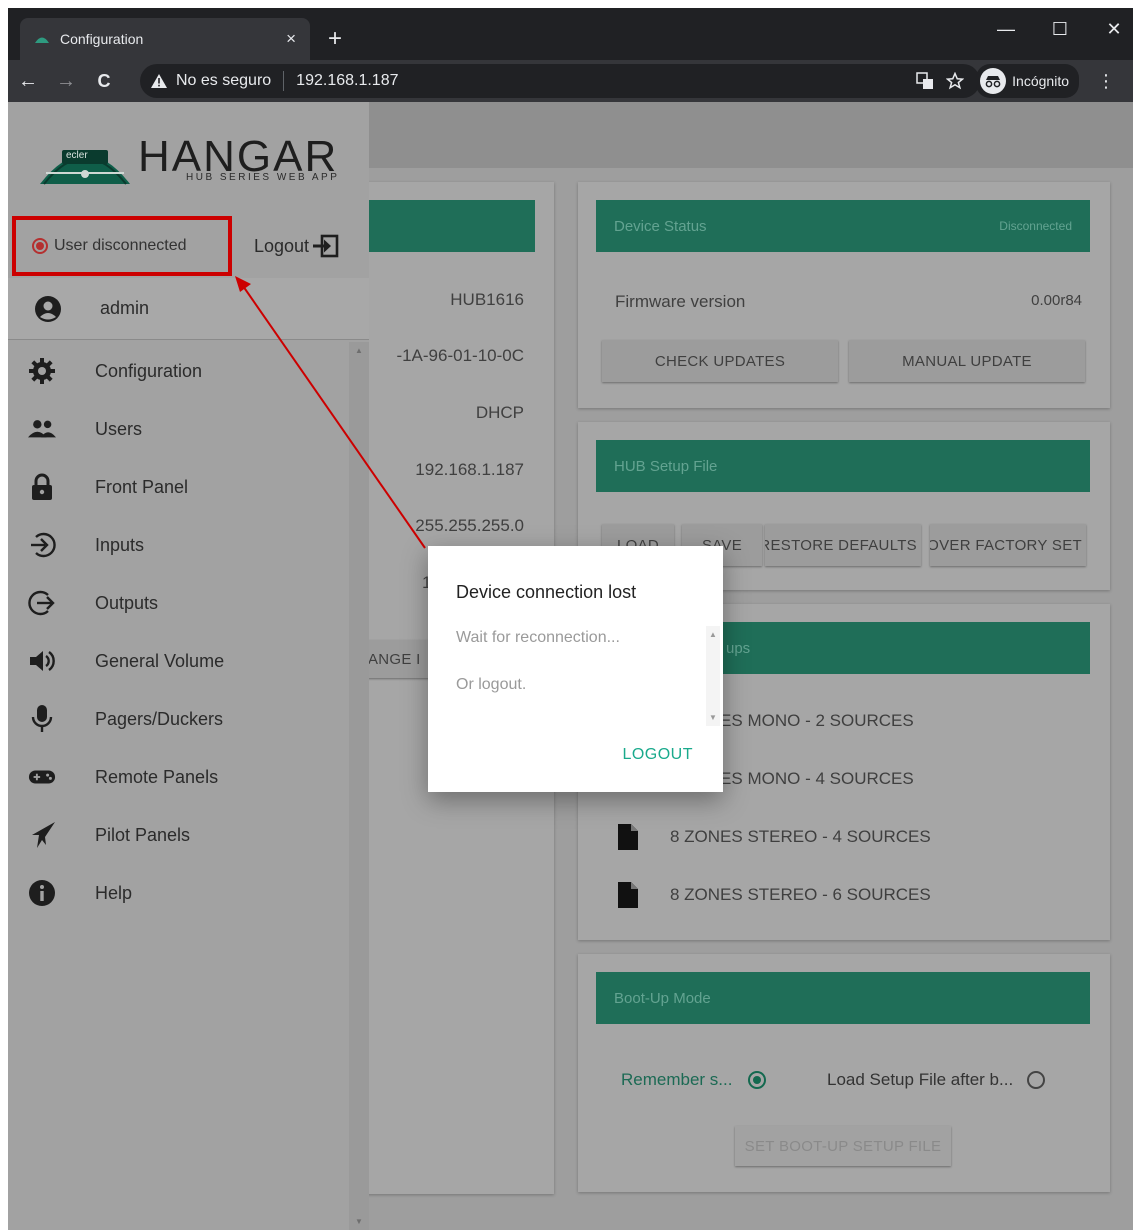  What do you see at coordinates (263, 177) in the screenshot?
I see `logo-subtitle: HUB SERIES WEB APP` at bounding box center [263, 177].